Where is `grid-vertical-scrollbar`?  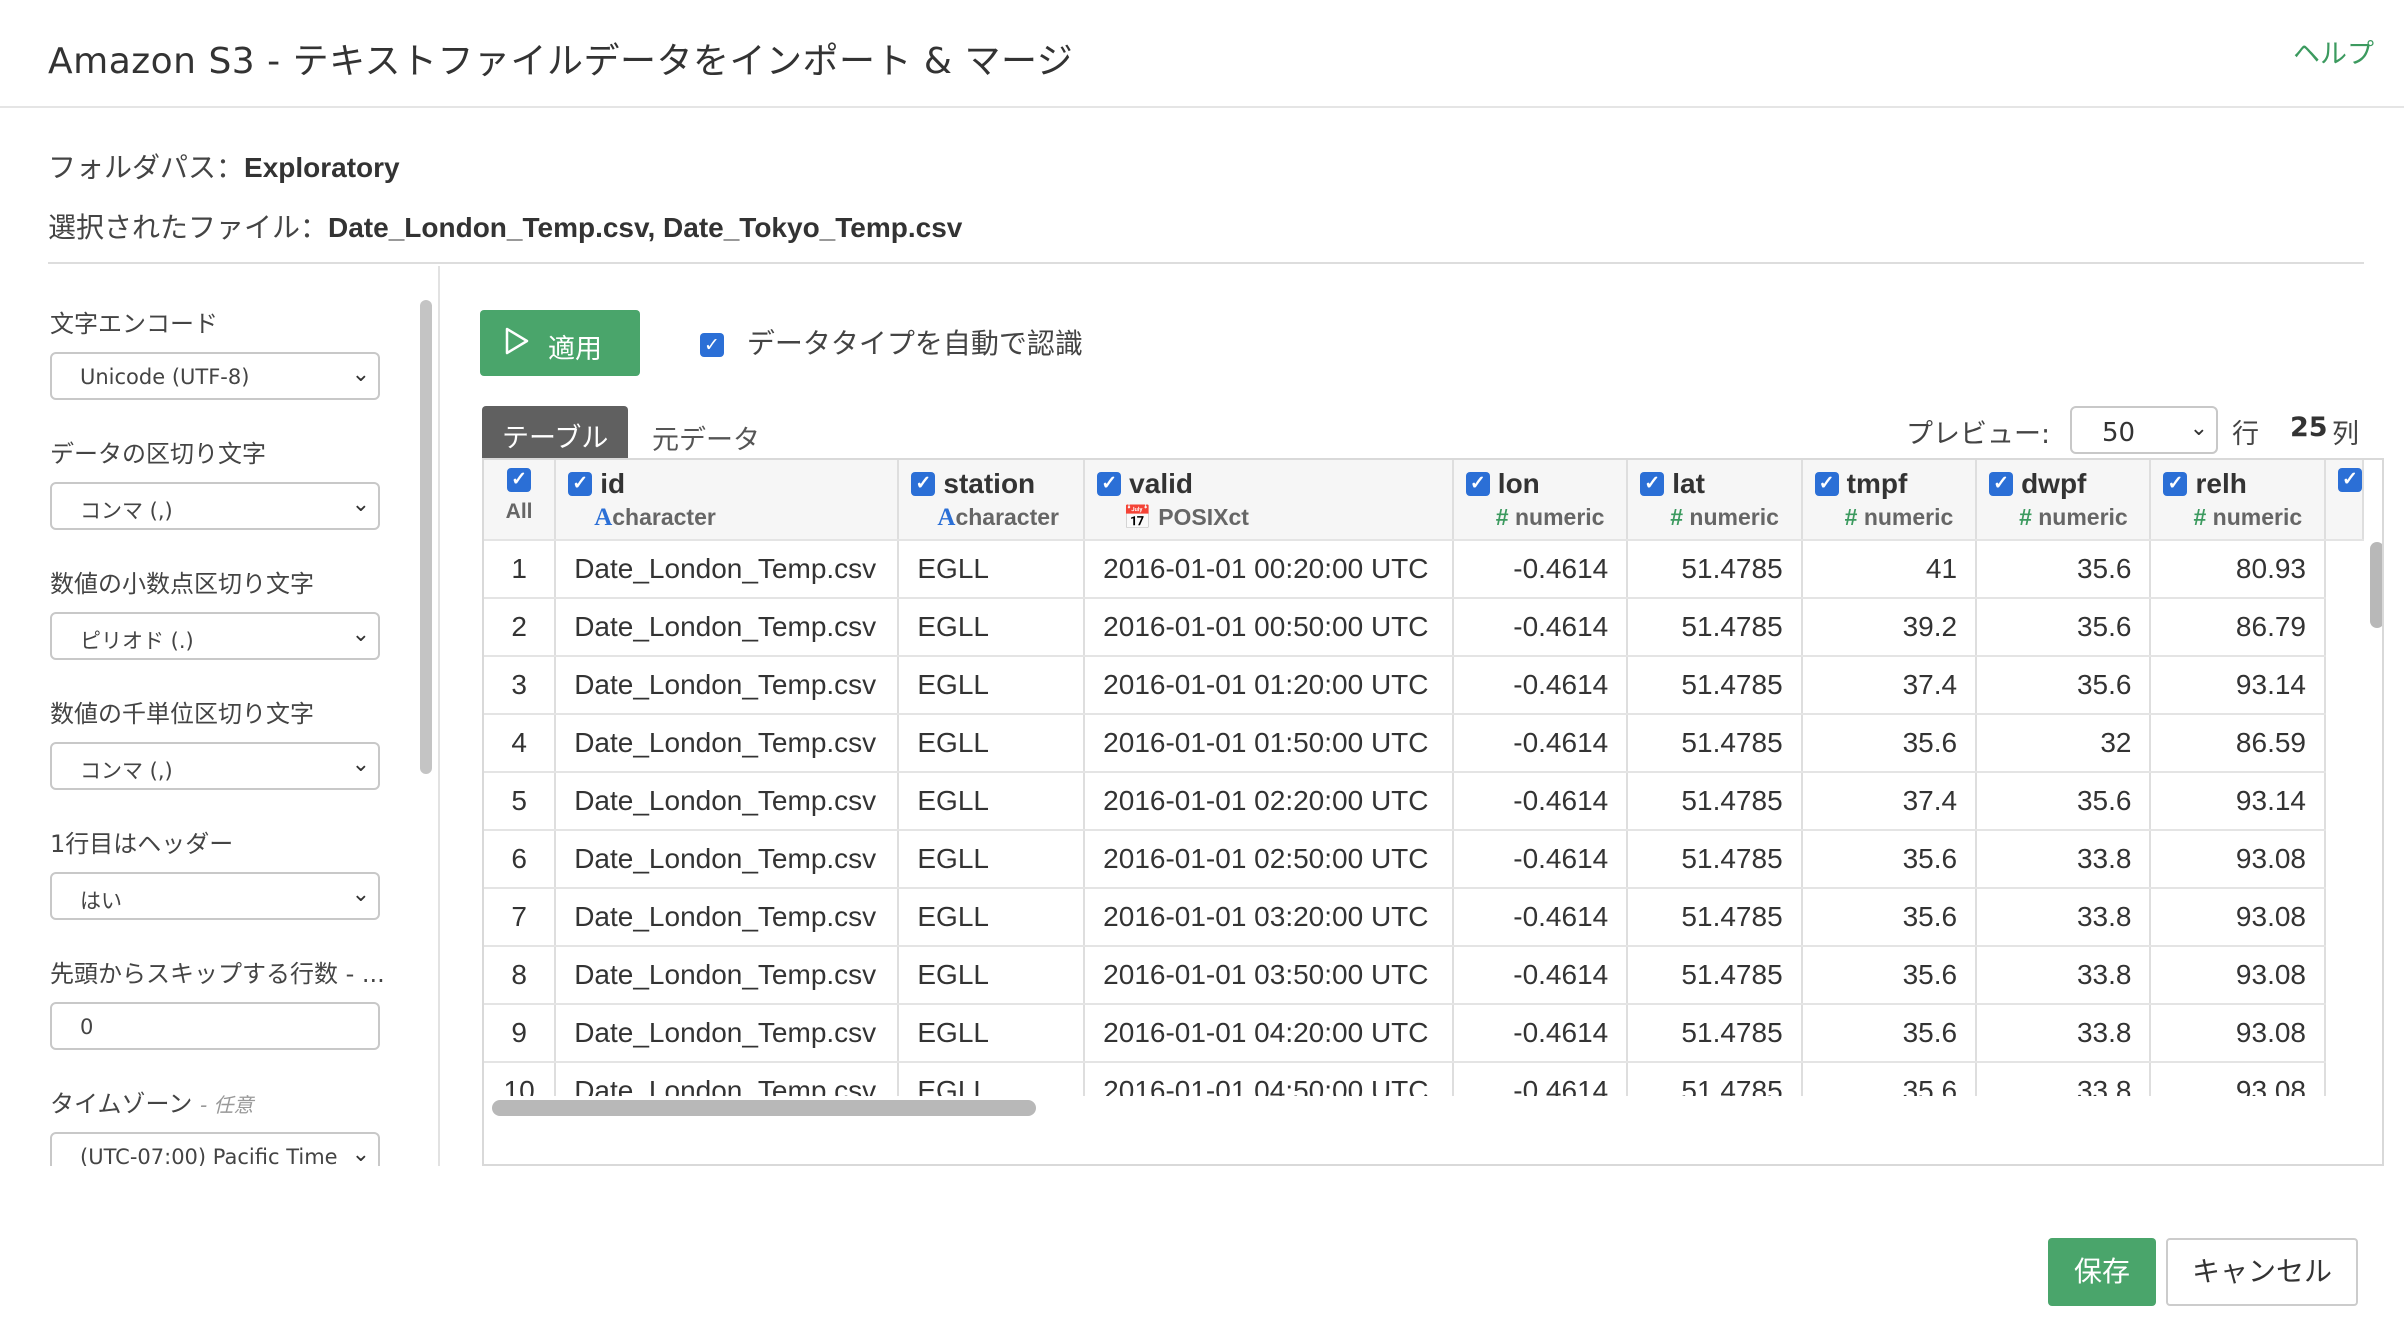
grid-vertical-scrollbar is located at coordinates (2376, 585).